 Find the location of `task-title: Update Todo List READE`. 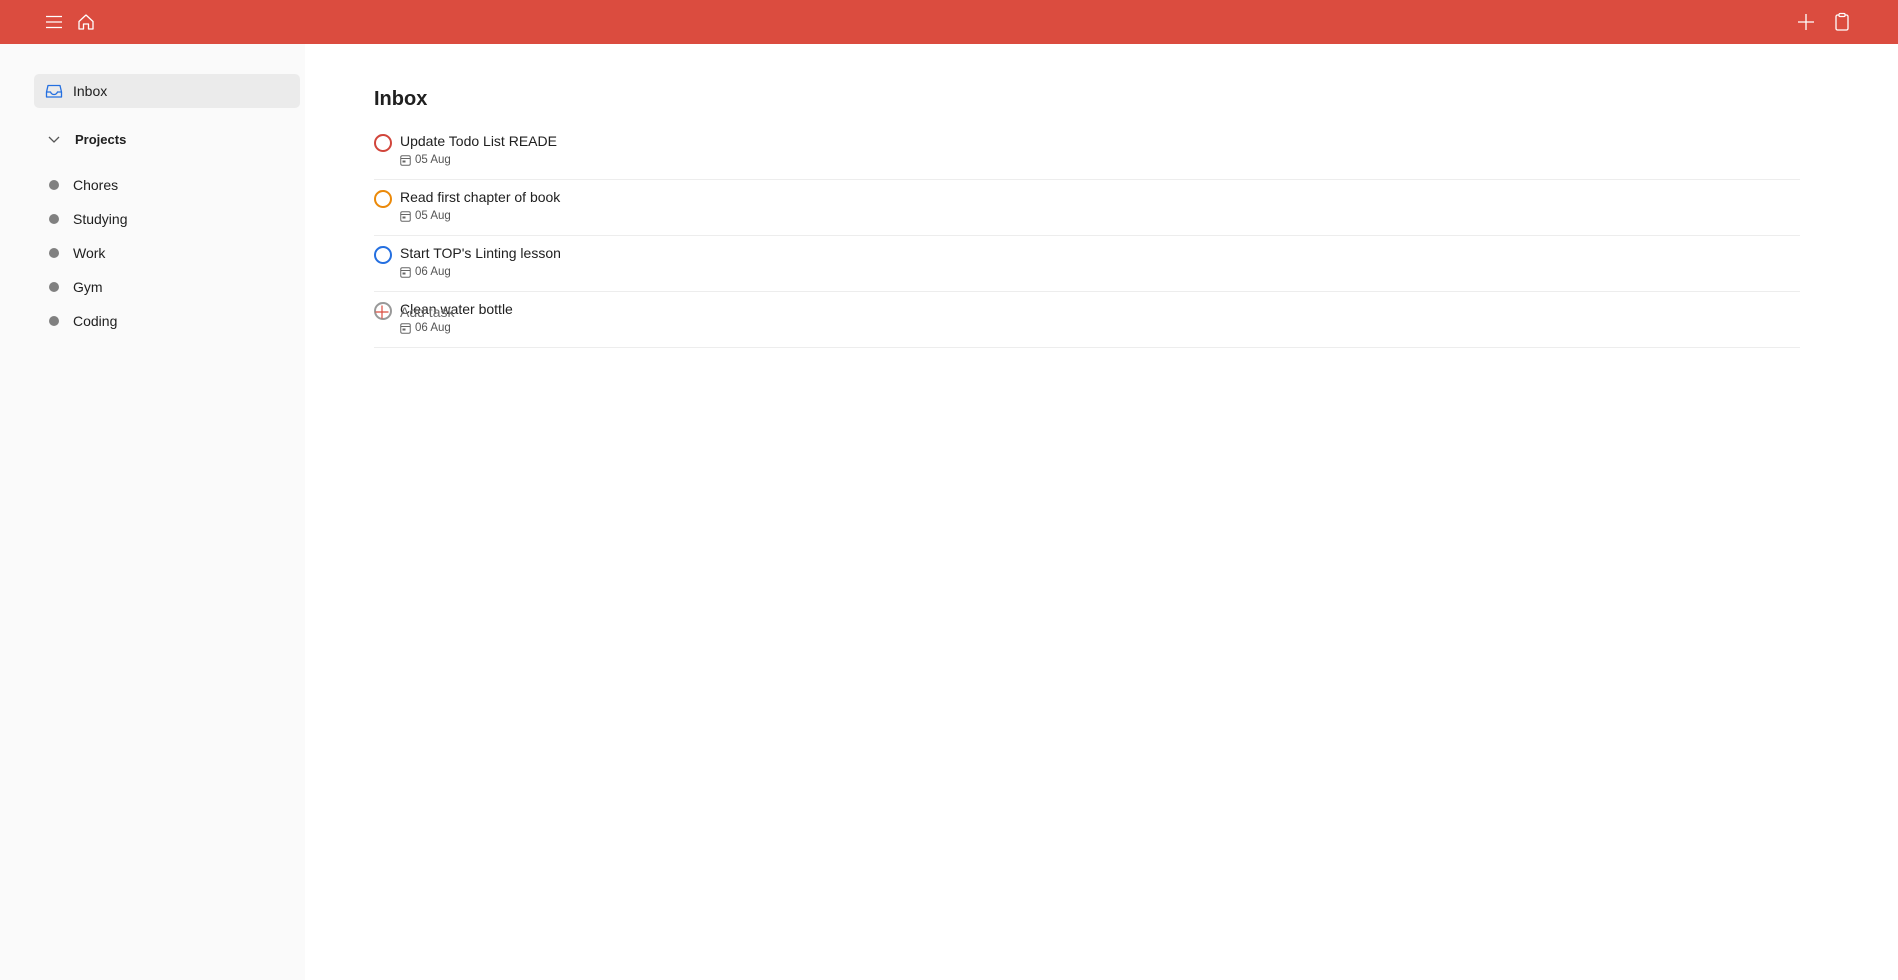

task-title: Update Todo List READE is located at coordinates (478, 141).